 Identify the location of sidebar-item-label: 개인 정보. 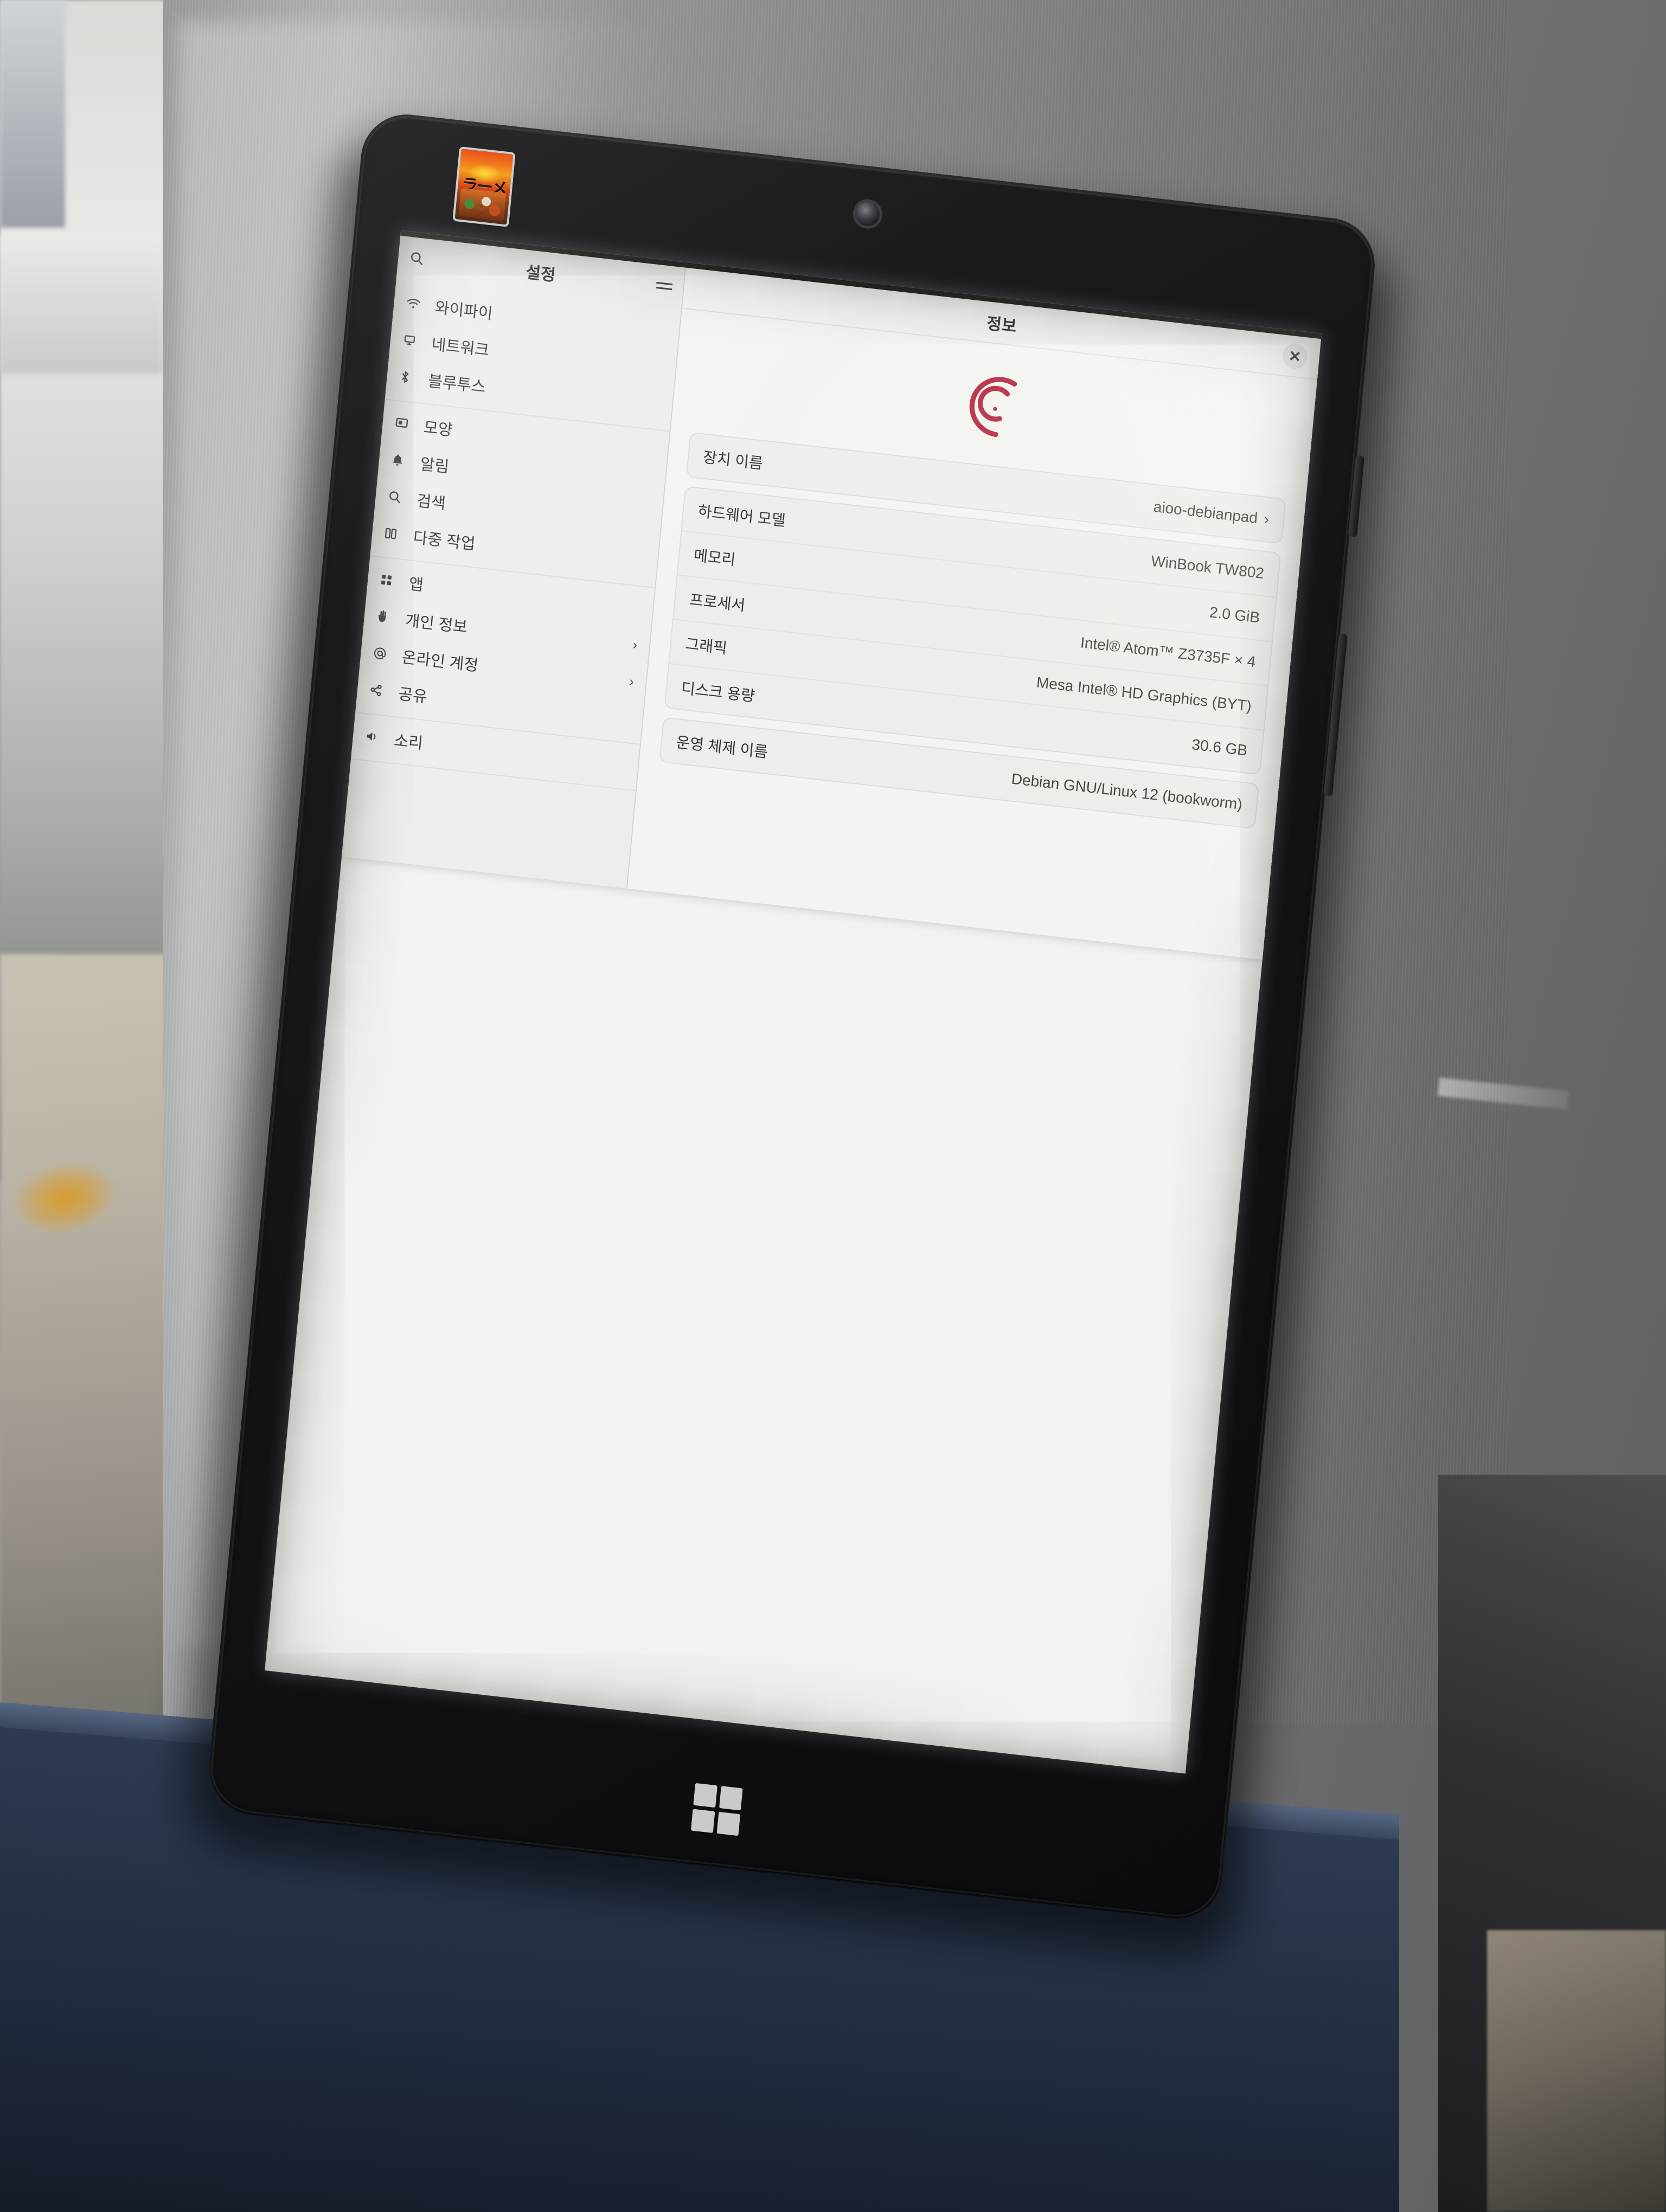
(437, 624).